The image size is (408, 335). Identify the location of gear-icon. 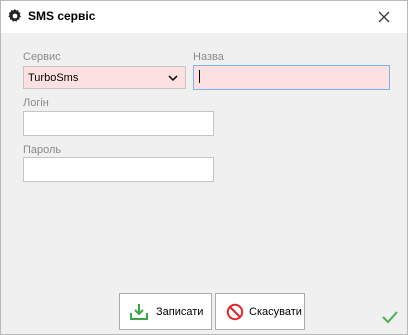
(14, 15).